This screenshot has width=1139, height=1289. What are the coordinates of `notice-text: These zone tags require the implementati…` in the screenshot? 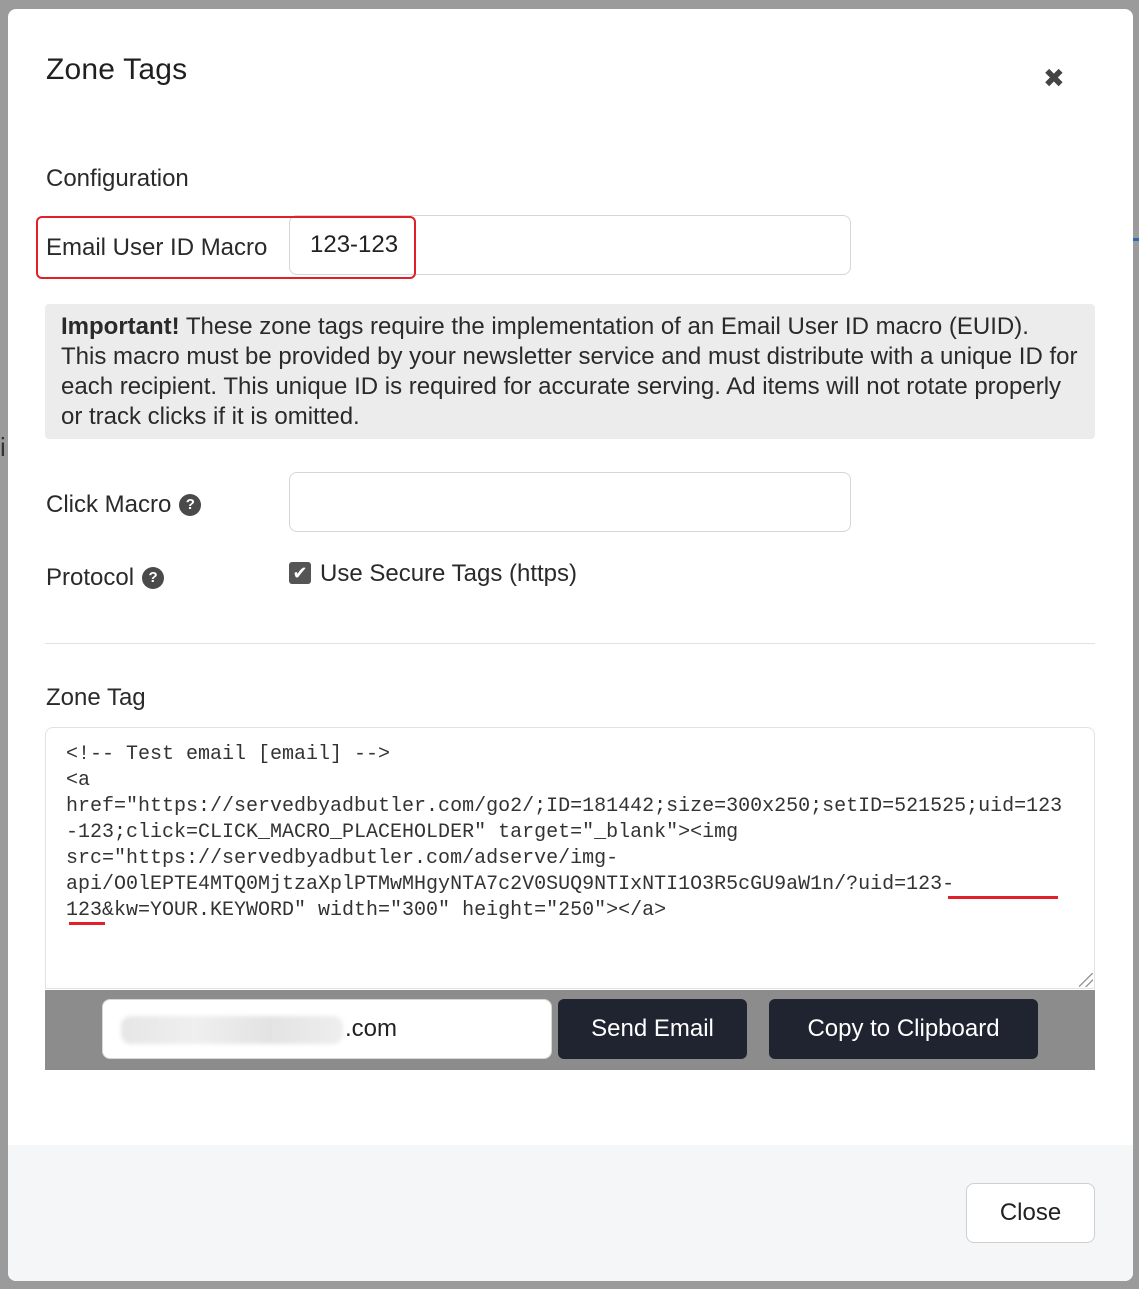 It's located at (569, 371).